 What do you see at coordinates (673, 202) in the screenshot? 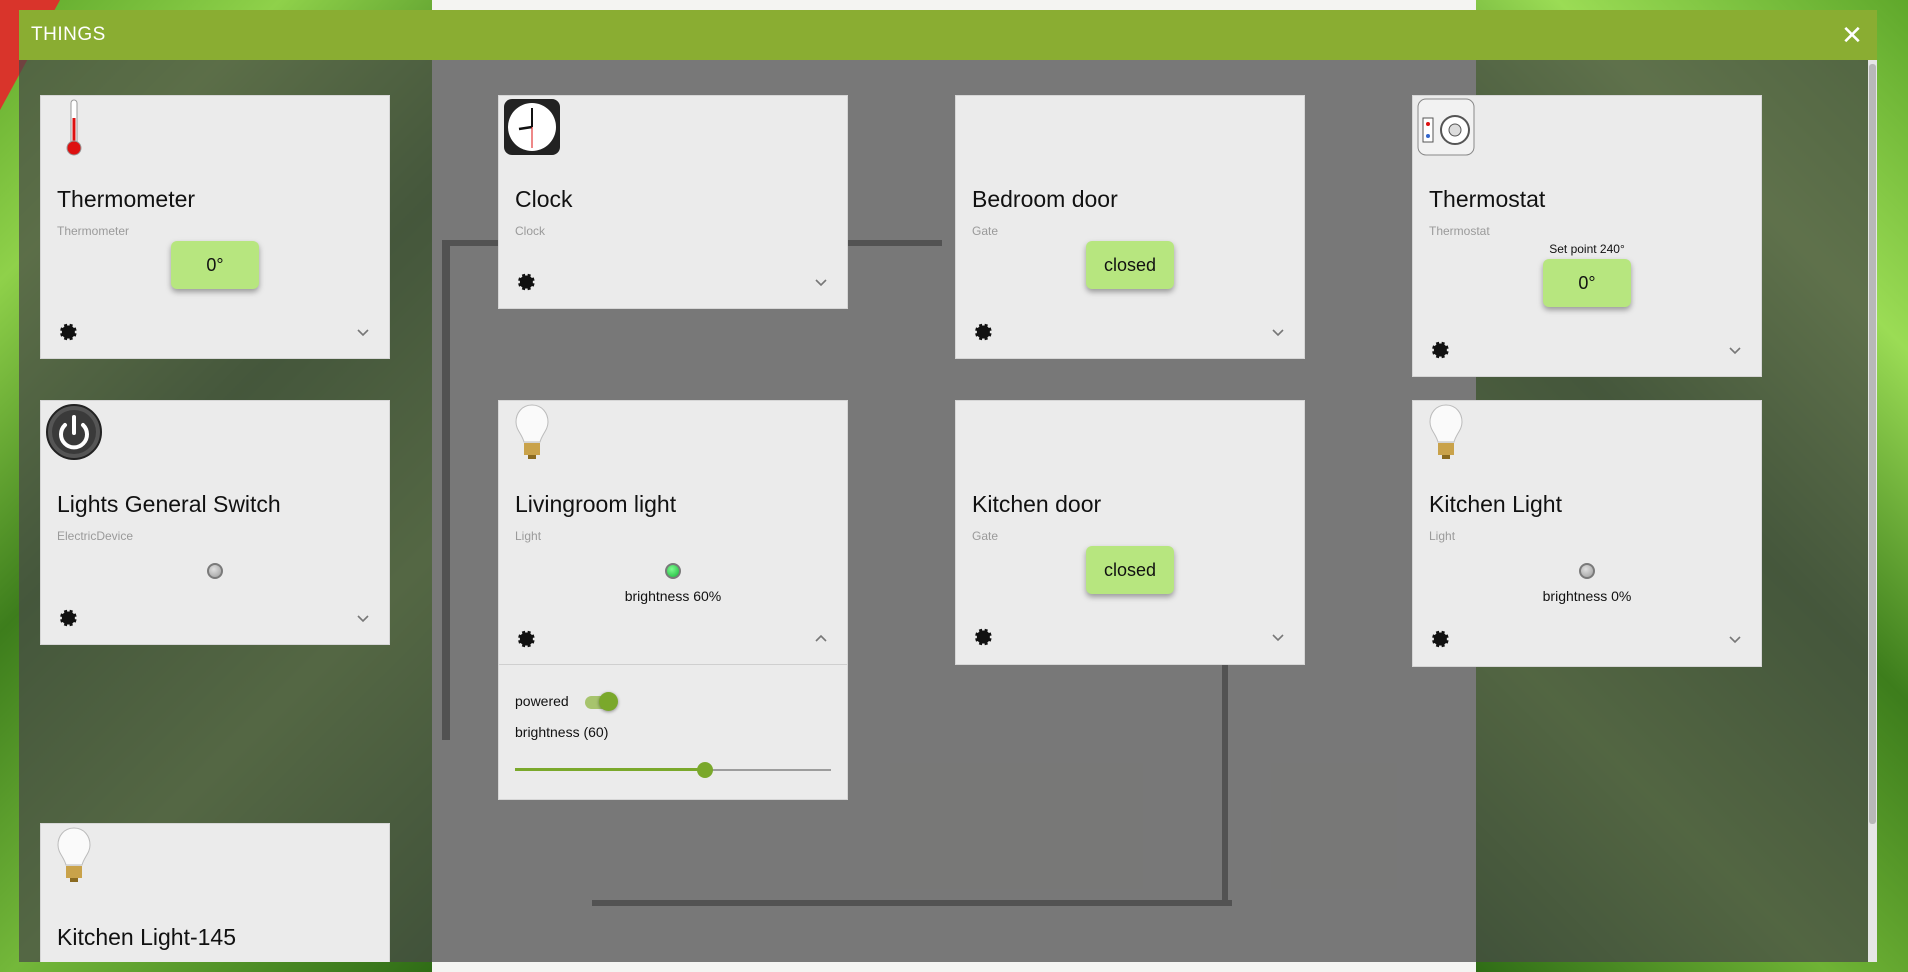
I see `thing-card-clock: Clock Clock` at bounding box center [673, 202].